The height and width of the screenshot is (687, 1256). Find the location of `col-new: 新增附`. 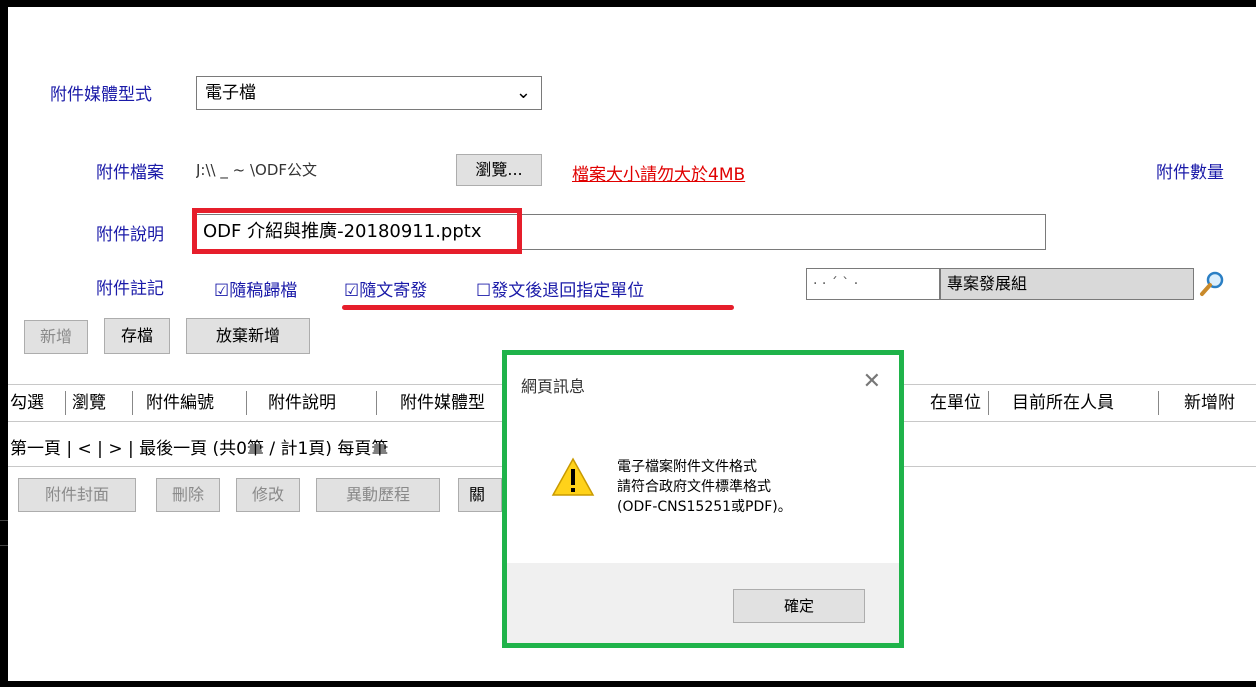

col-new: 新增附 is located at coordinates (1209, 403).